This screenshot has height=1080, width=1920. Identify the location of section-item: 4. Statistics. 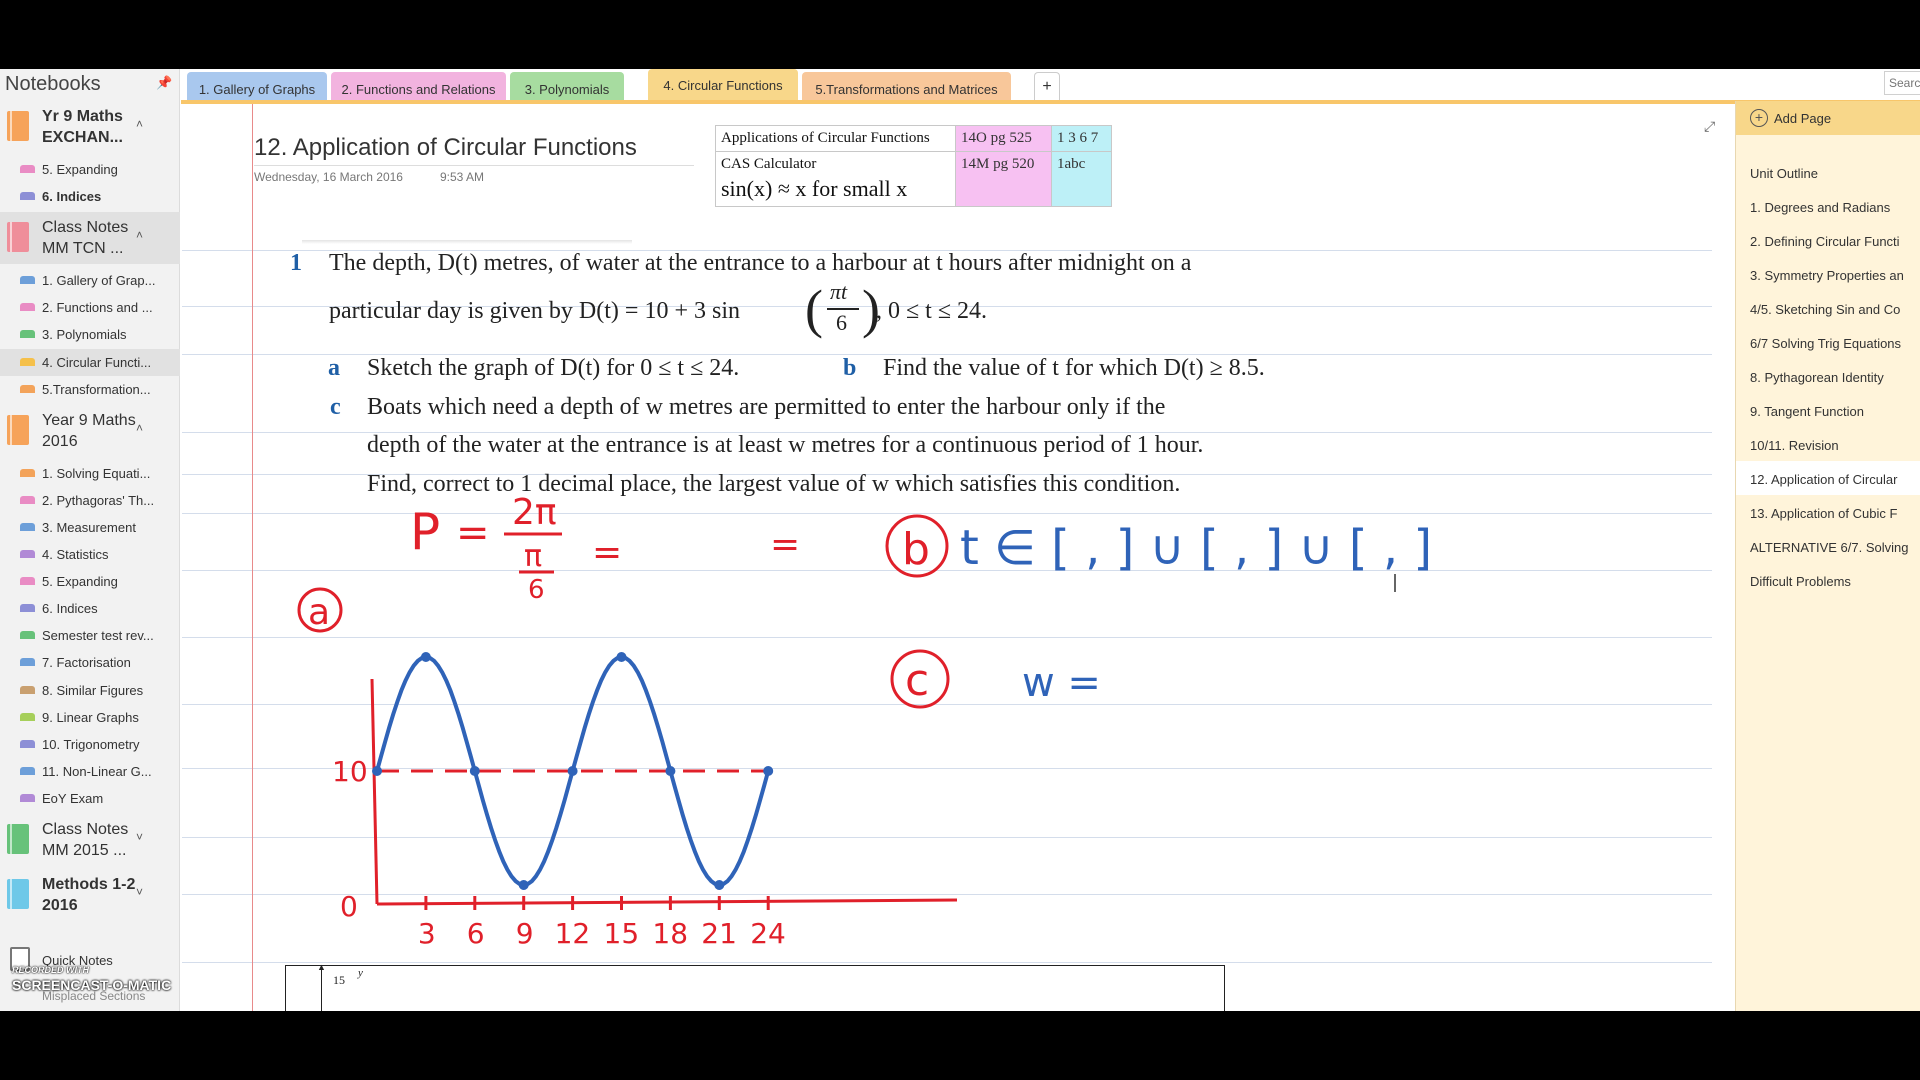
(90, 554).